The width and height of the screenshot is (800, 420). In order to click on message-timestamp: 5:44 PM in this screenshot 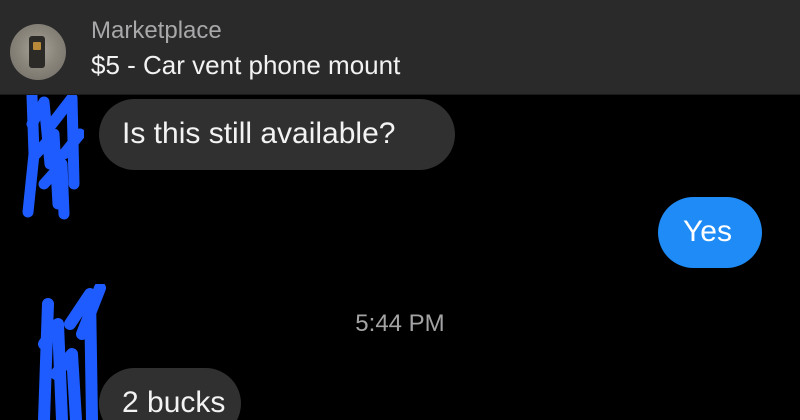, I will do `click(400, 323)`.